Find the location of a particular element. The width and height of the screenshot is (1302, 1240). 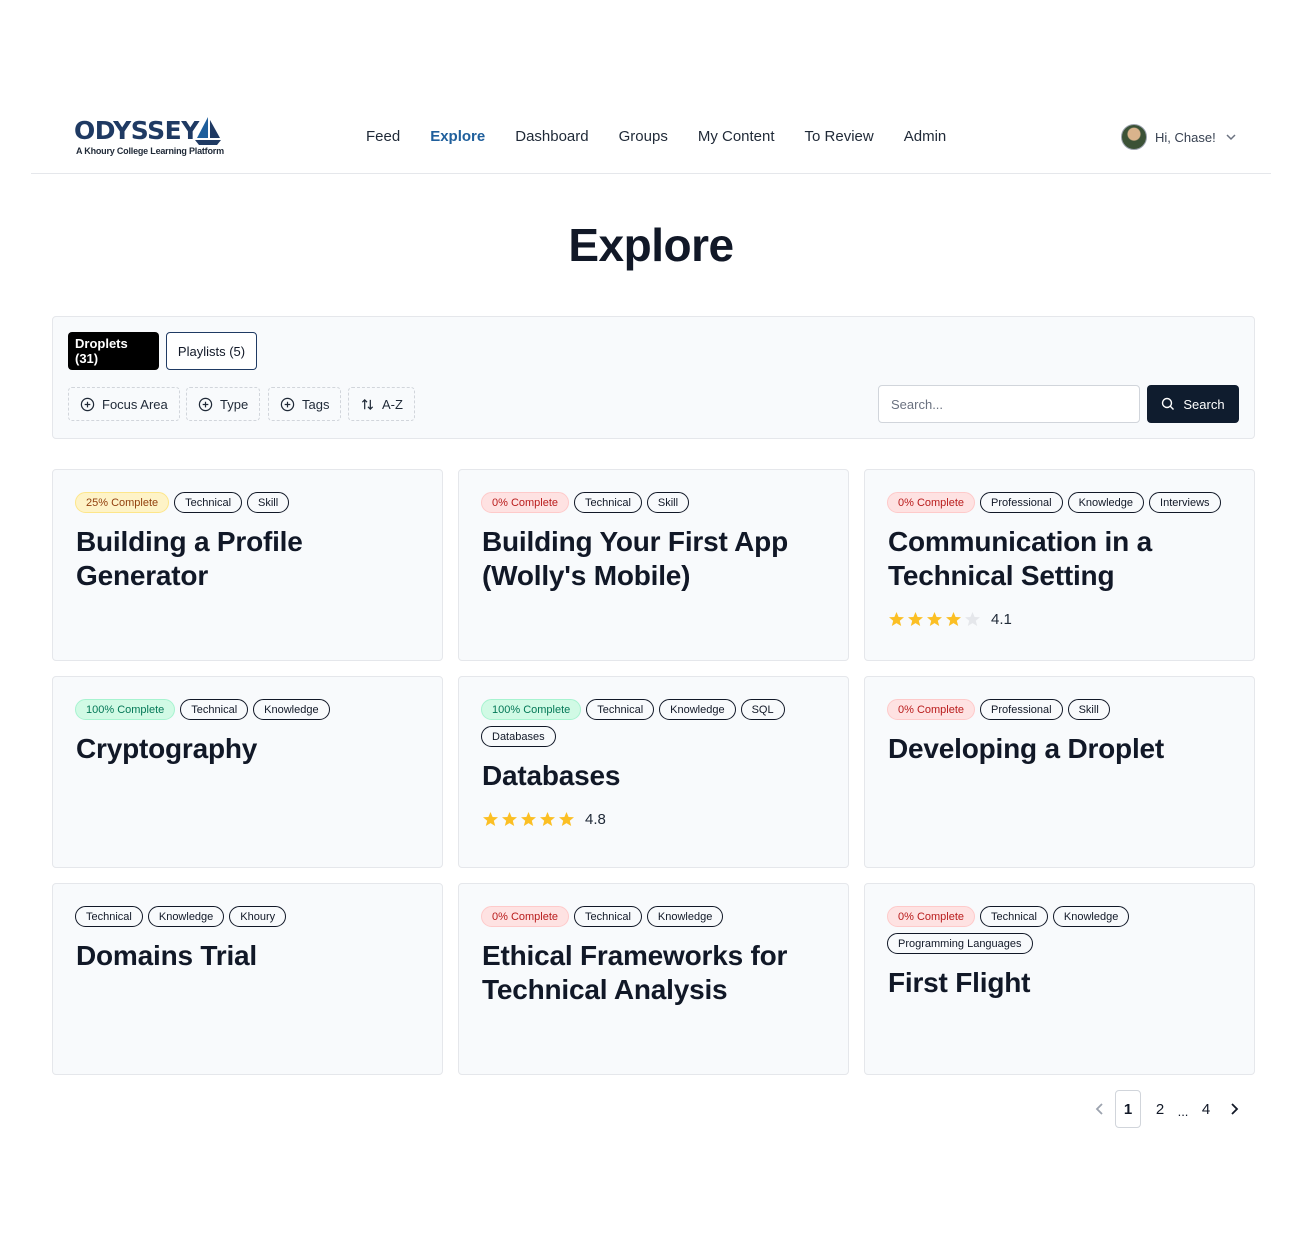

user-greeting: Hi, Chase! is located at coordinates (1185, 137).